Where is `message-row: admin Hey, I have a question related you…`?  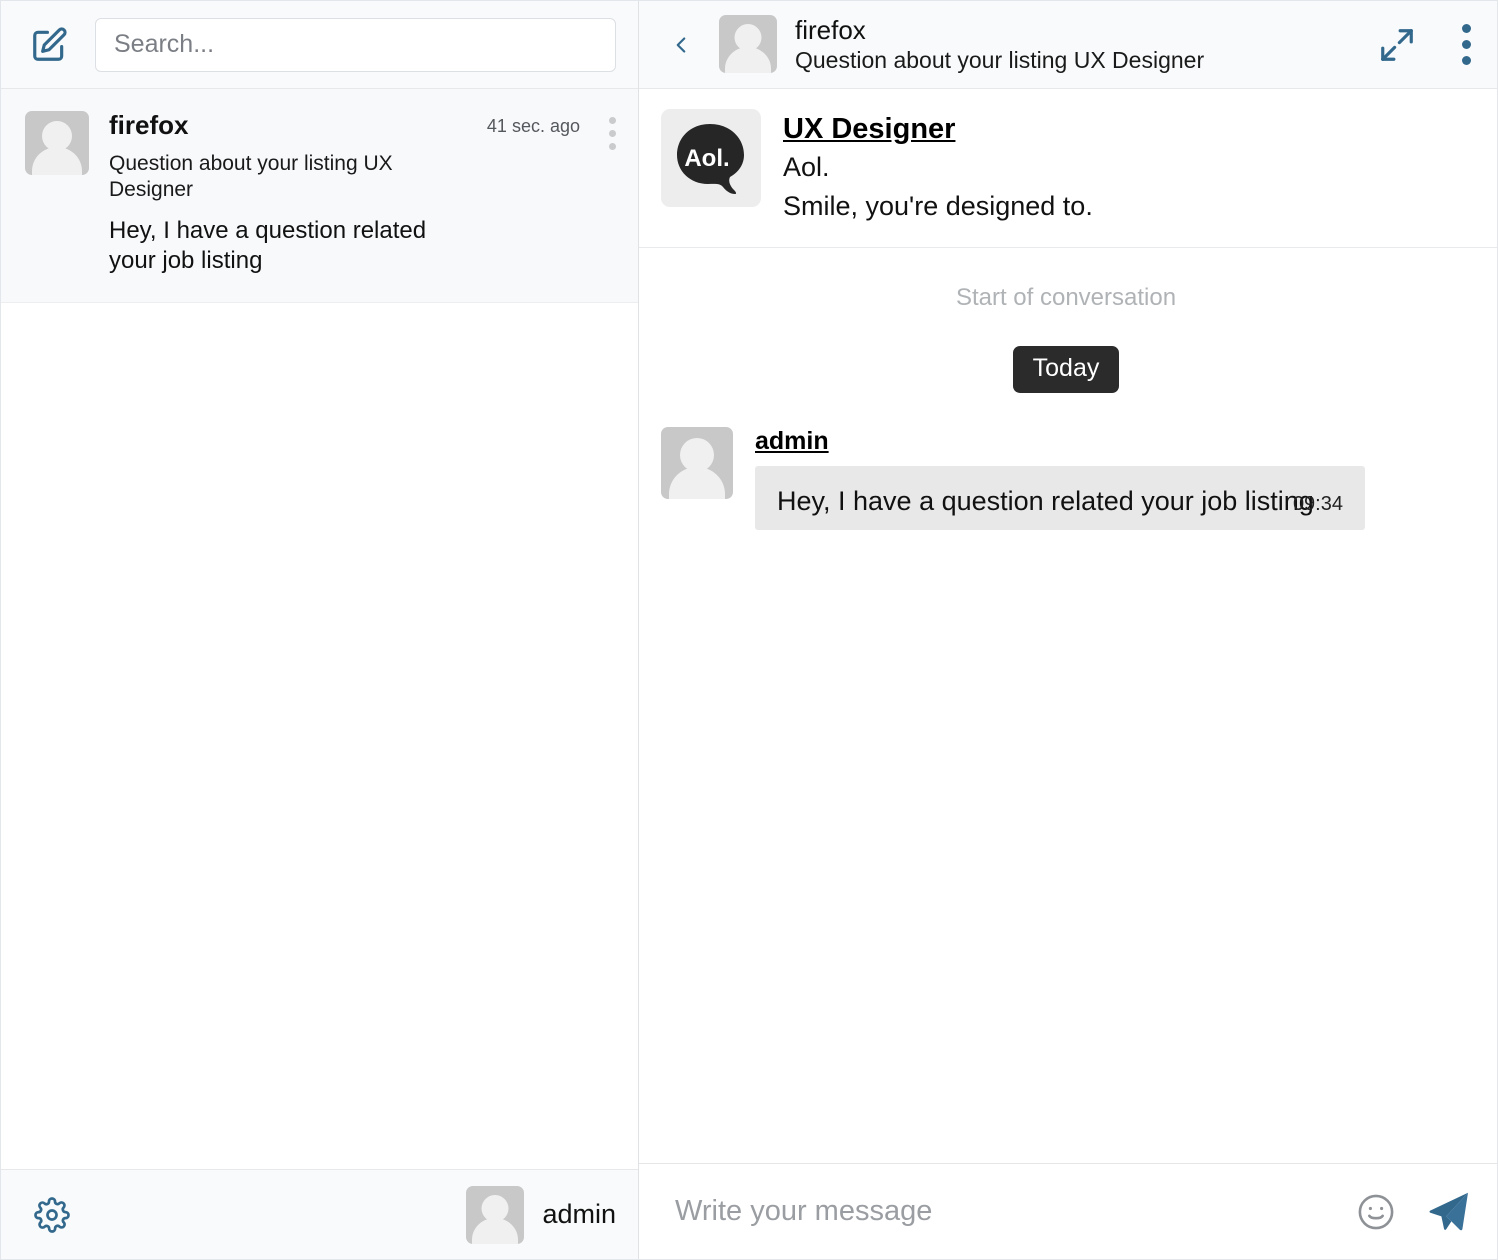
message-row: admin Hey, I have a question related you… is located at coordinates (1066, 478).